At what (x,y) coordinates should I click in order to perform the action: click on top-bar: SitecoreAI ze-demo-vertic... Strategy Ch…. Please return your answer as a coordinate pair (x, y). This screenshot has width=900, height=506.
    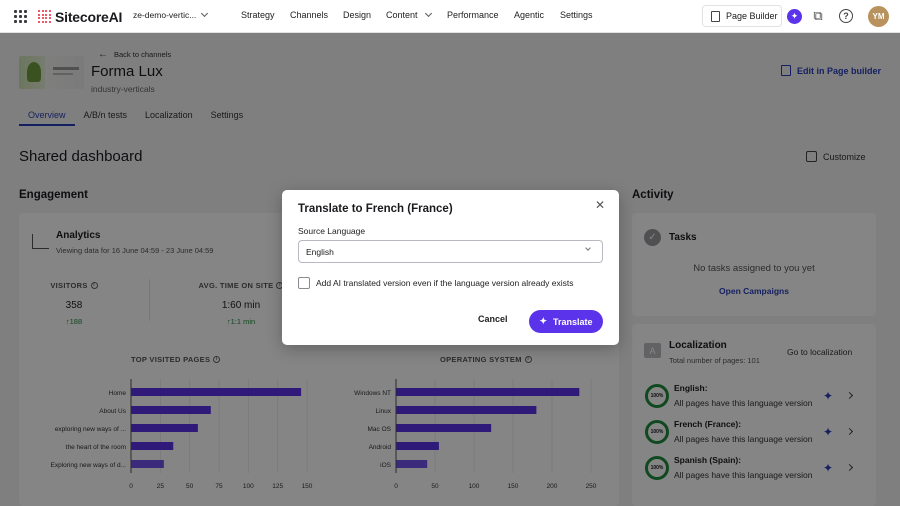
    Looking at the image, I should click on (450, 16).